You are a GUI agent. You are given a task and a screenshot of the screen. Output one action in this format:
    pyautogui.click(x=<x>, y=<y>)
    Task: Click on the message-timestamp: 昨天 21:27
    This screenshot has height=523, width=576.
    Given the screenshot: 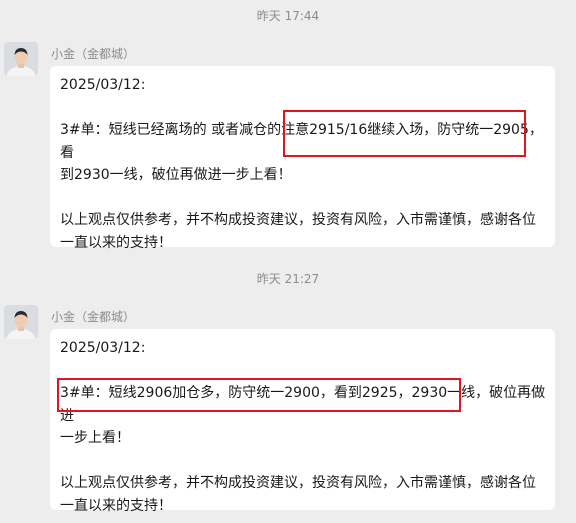 What is the action you would take?
    pyautogui.click(x=288, y=279)
    